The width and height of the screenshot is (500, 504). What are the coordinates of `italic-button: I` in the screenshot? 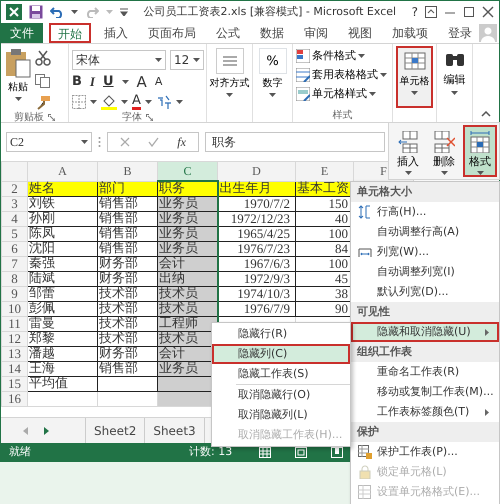 It's located at (92, 82).